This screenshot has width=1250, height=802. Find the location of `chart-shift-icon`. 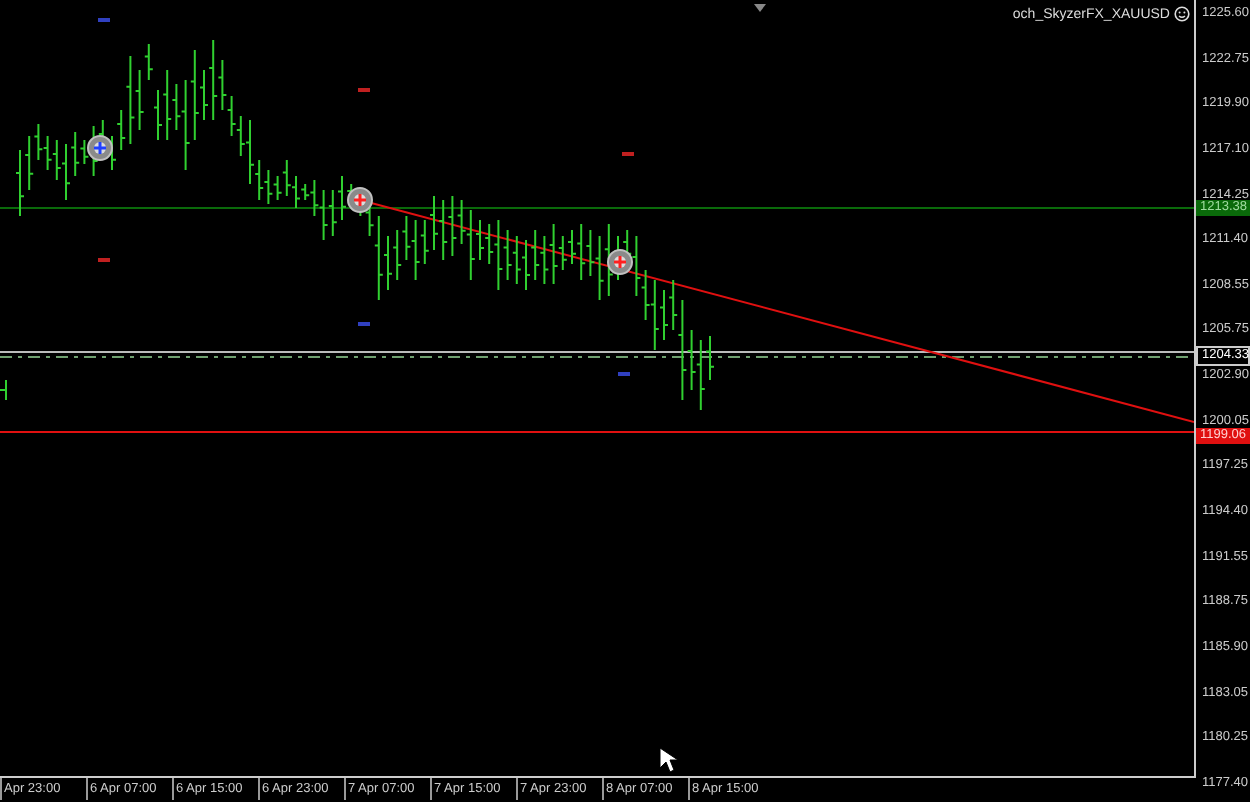

chart-shift-icon is located at coordinates (760, 8).